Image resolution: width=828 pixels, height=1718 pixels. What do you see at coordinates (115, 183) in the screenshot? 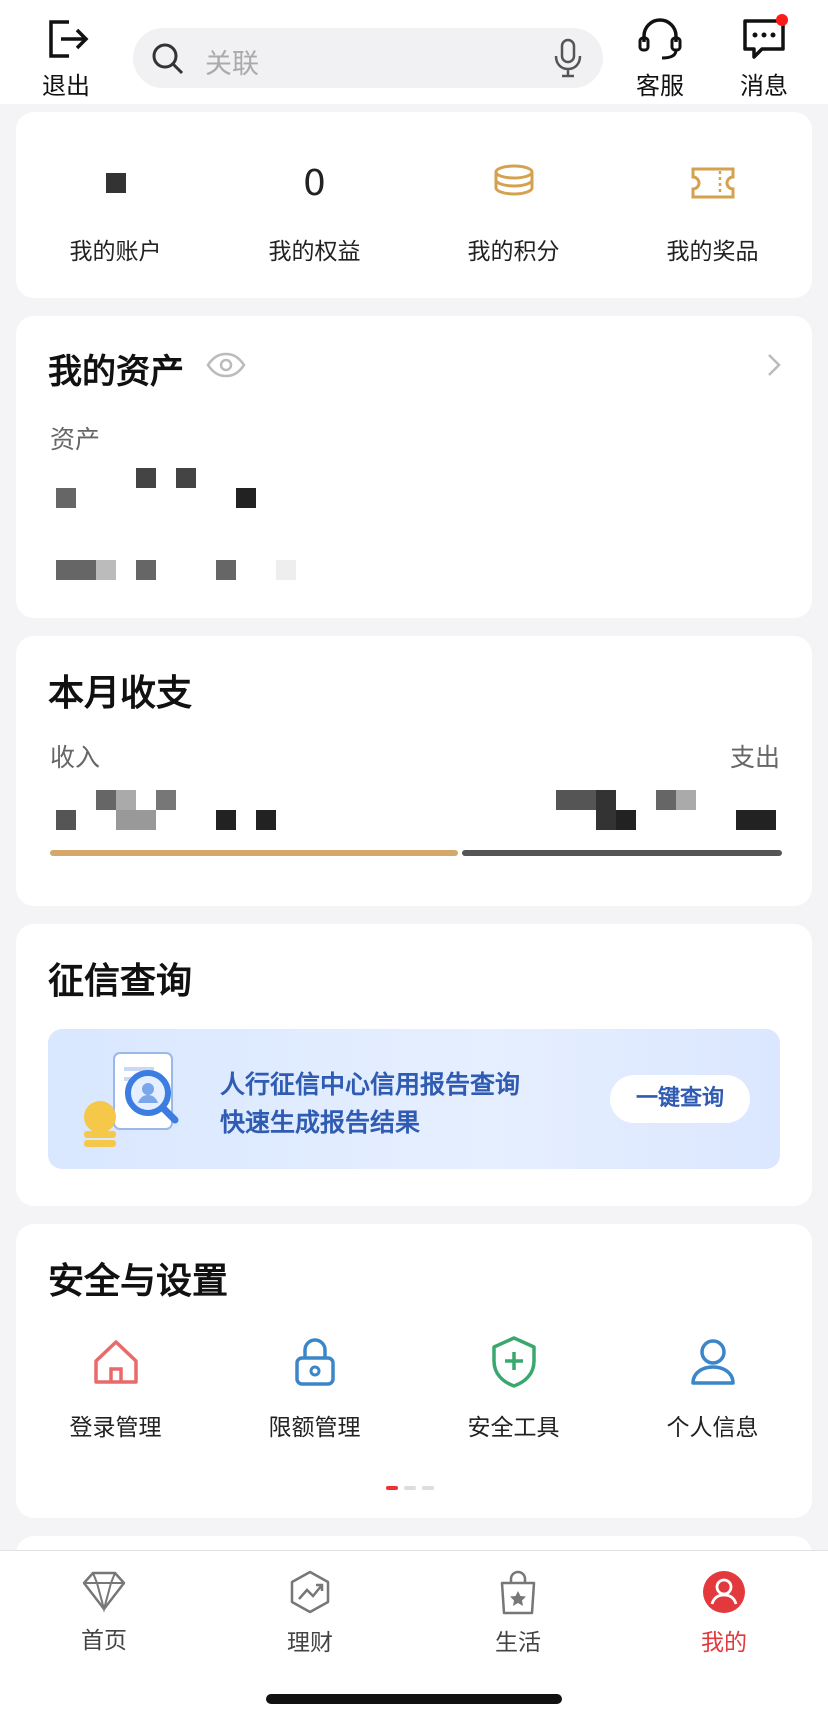
I see `masked-value` at bounding box center [115, 183].